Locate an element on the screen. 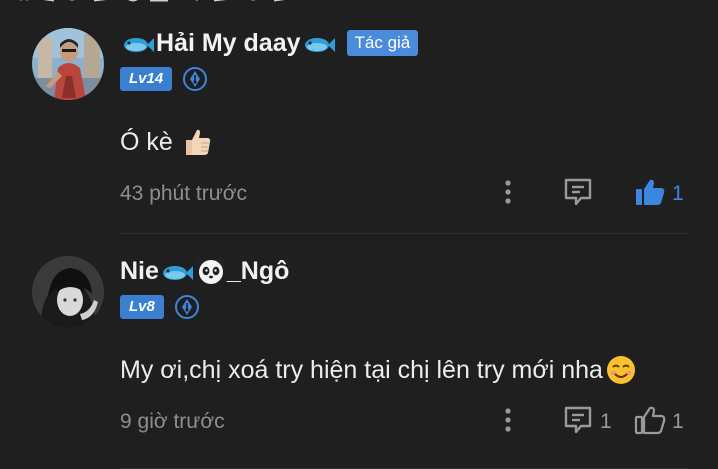  reply-button is located at coordinates (581, 194).